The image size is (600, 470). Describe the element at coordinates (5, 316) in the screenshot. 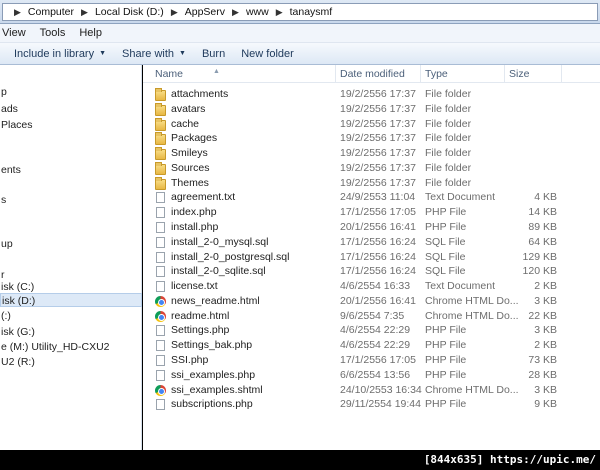

I see `nav-item: (:)` at that location.